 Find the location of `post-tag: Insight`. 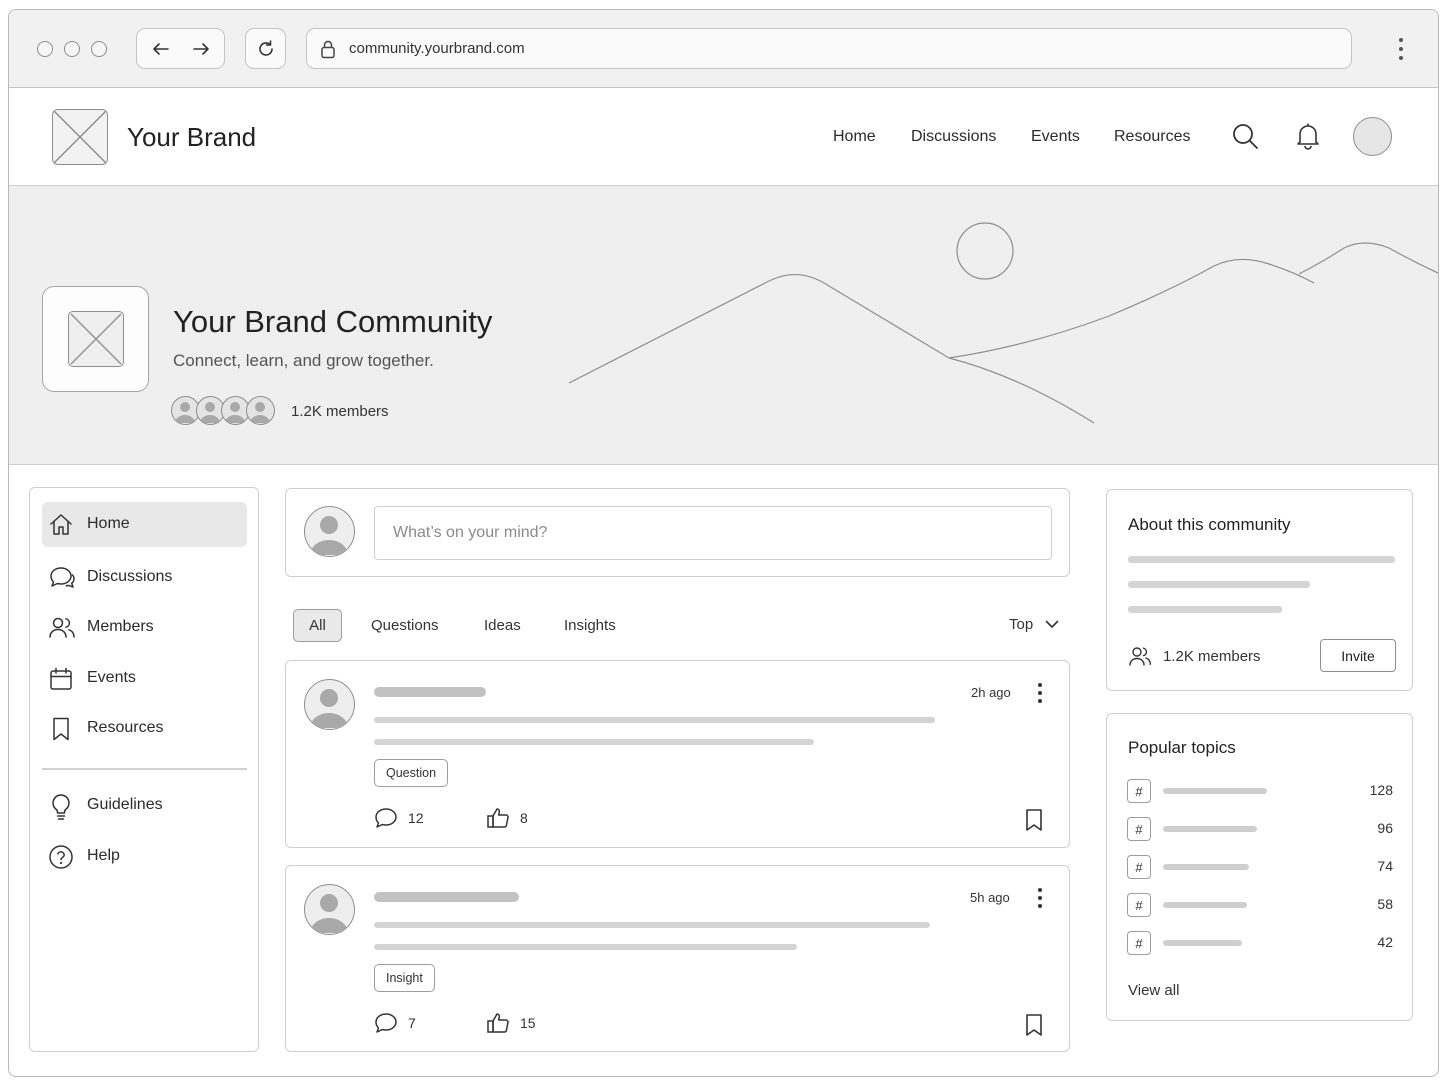

post-tag: Insight is located at coordinates (404, 978).